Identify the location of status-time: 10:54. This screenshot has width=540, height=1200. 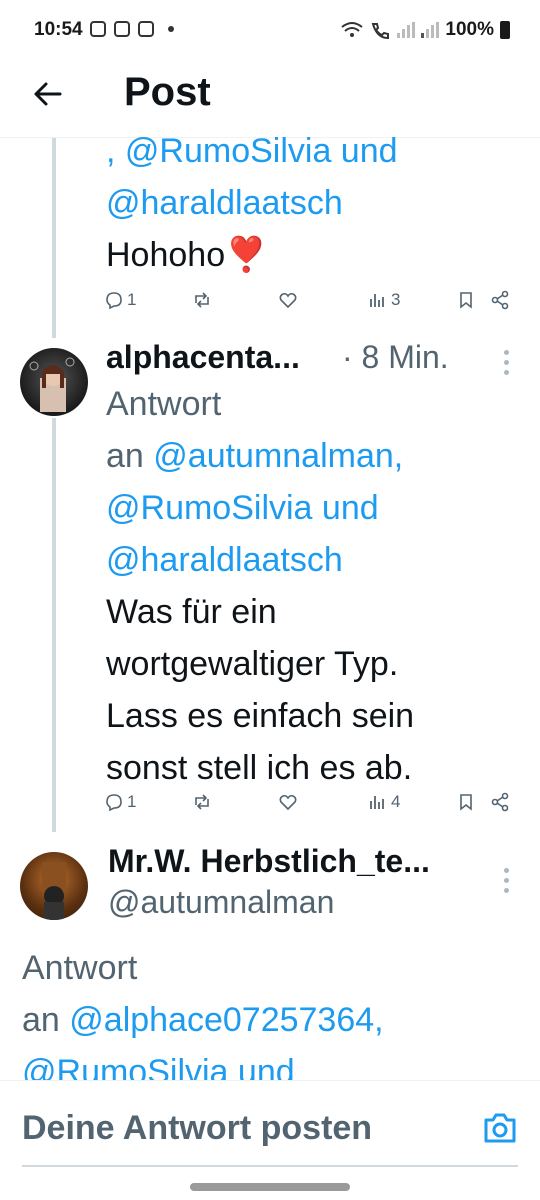
(58, 29).